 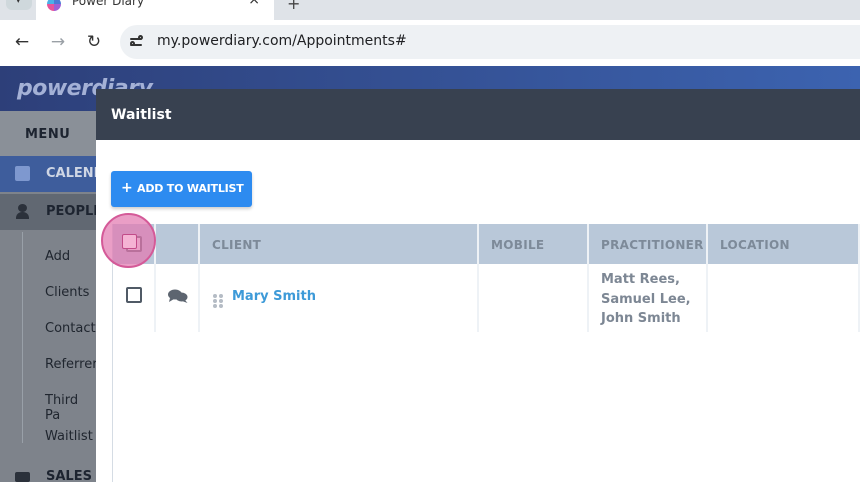 What do you see at coordinates (178, 244) in the screenshot?
I see `icon-column-header` at bounding box center [178, 244].